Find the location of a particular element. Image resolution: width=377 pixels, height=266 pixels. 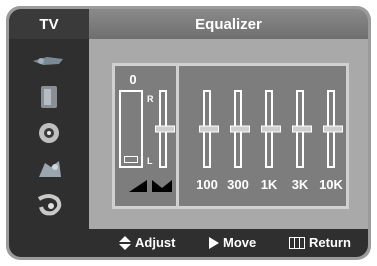

band-slider-1k is located at coordinates (271, 129).